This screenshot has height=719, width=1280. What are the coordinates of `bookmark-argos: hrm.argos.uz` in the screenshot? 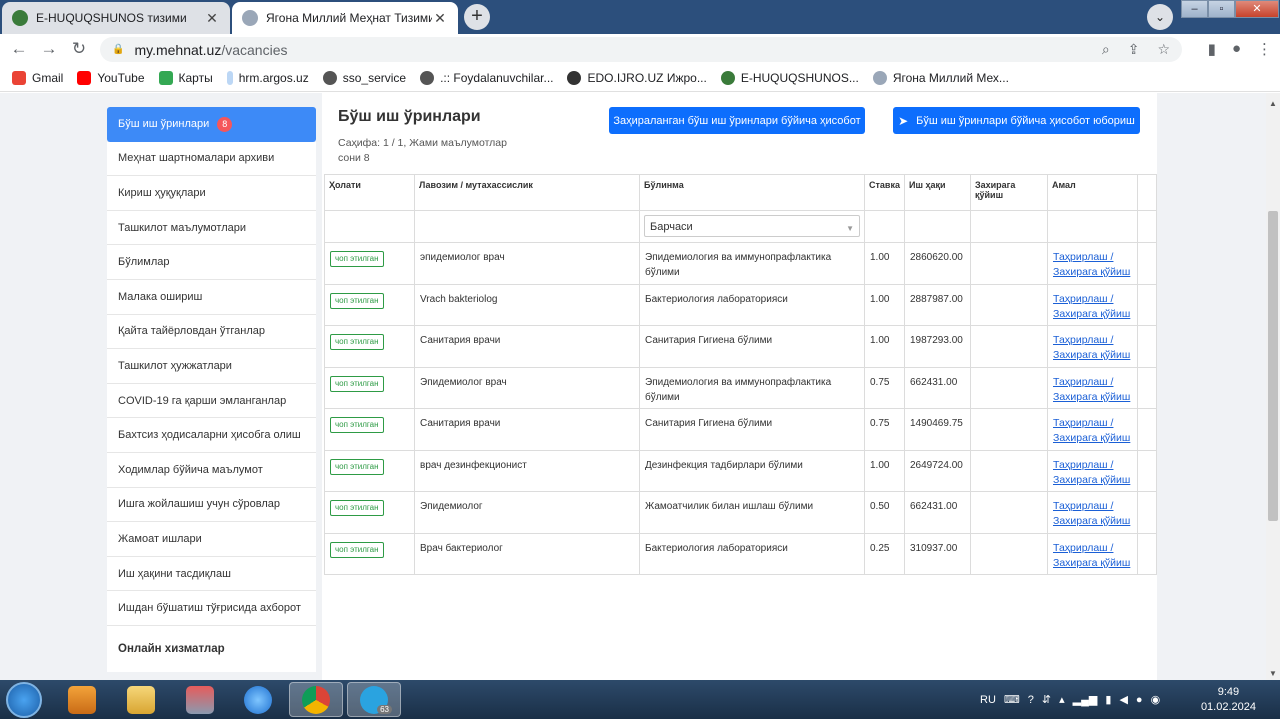 It's located at (267, 77).